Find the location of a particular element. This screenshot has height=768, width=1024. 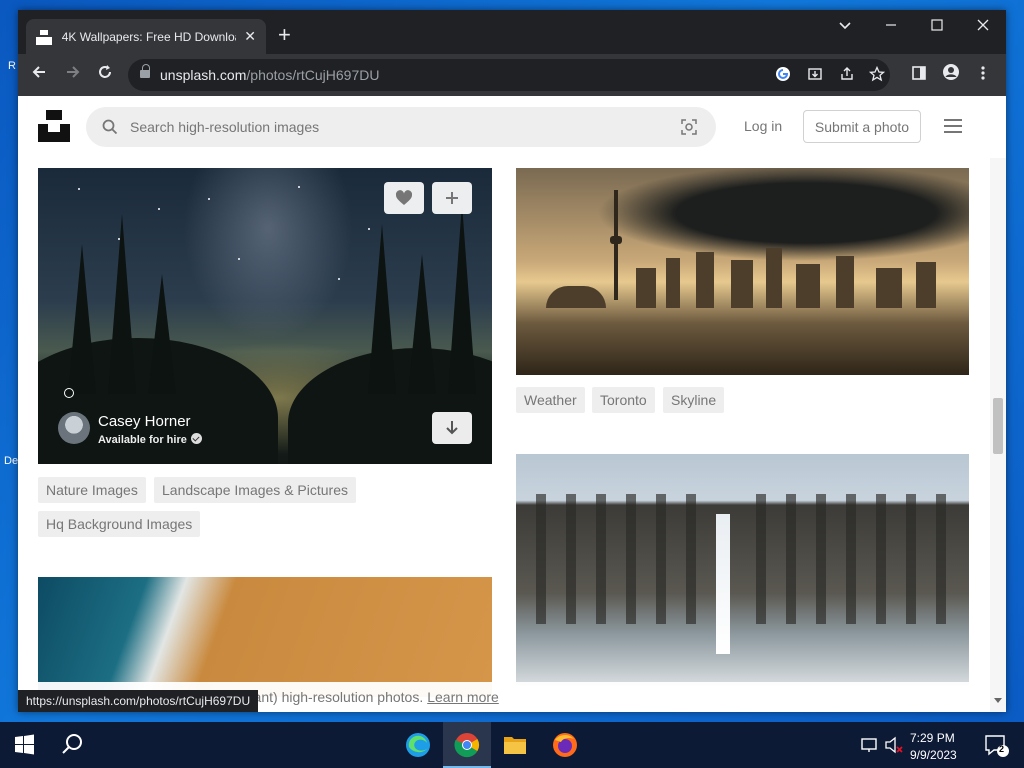

install-app-icon is located at coordinates (815, 75).